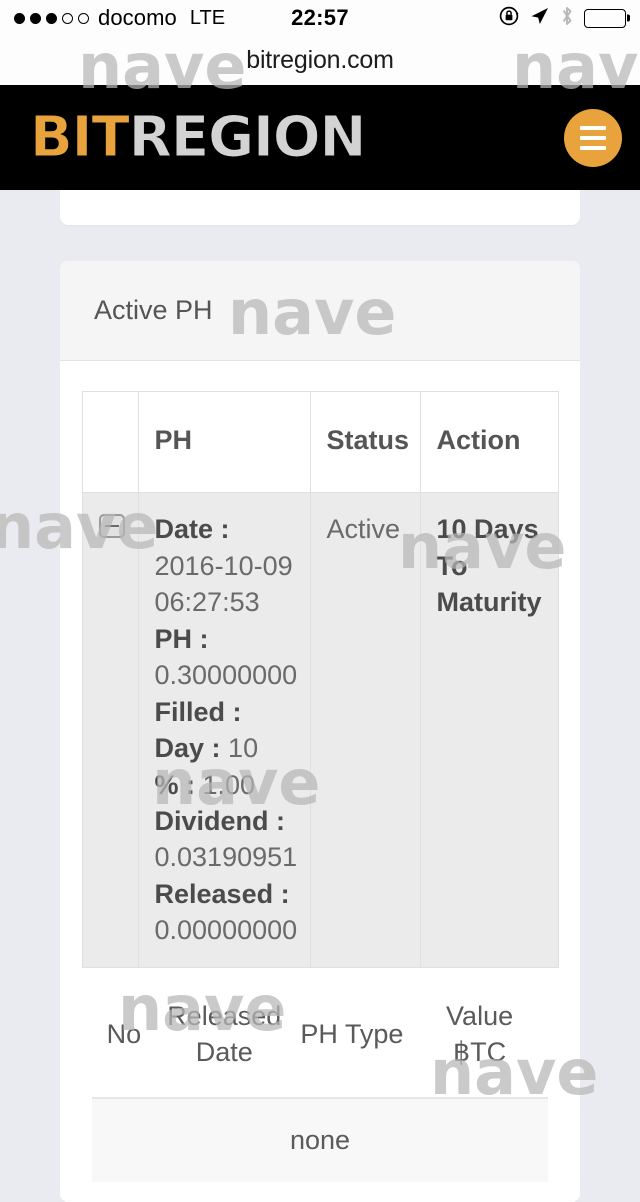 The width and height of the screenshot is (640, 1202). I want to click on ph-field-date-value: 2016-10-09 06:27:53, so click(223, 584).